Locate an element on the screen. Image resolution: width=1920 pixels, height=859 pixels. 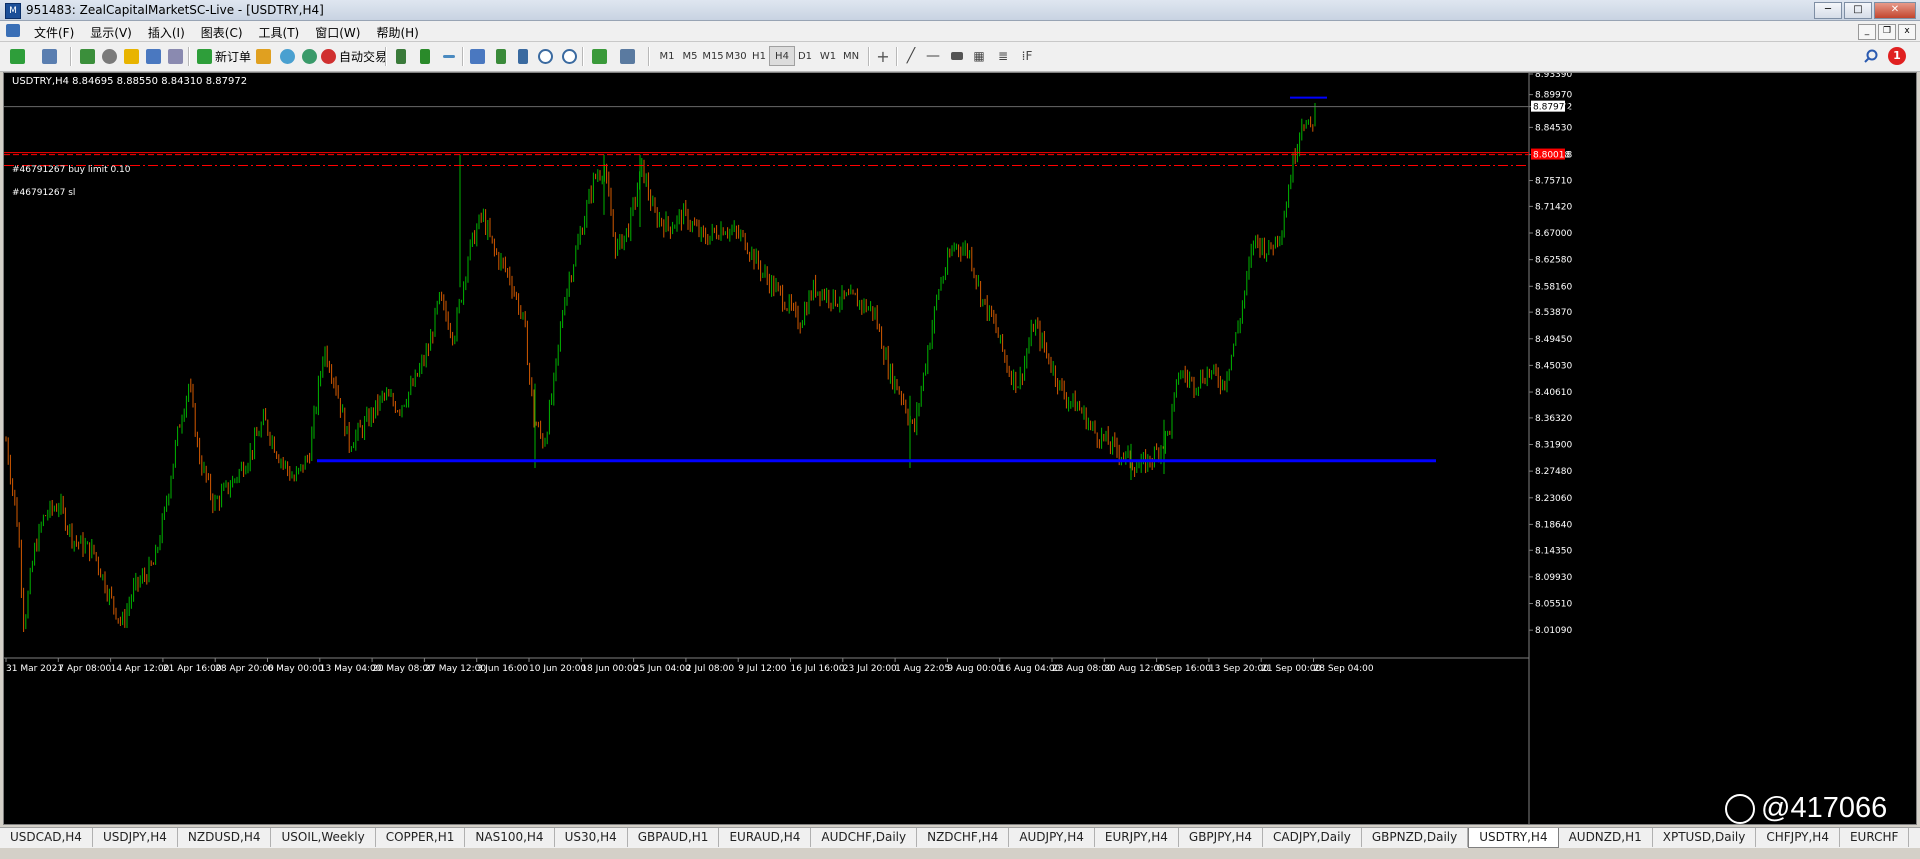
terminal-icon is located at coordinates (153, 56).